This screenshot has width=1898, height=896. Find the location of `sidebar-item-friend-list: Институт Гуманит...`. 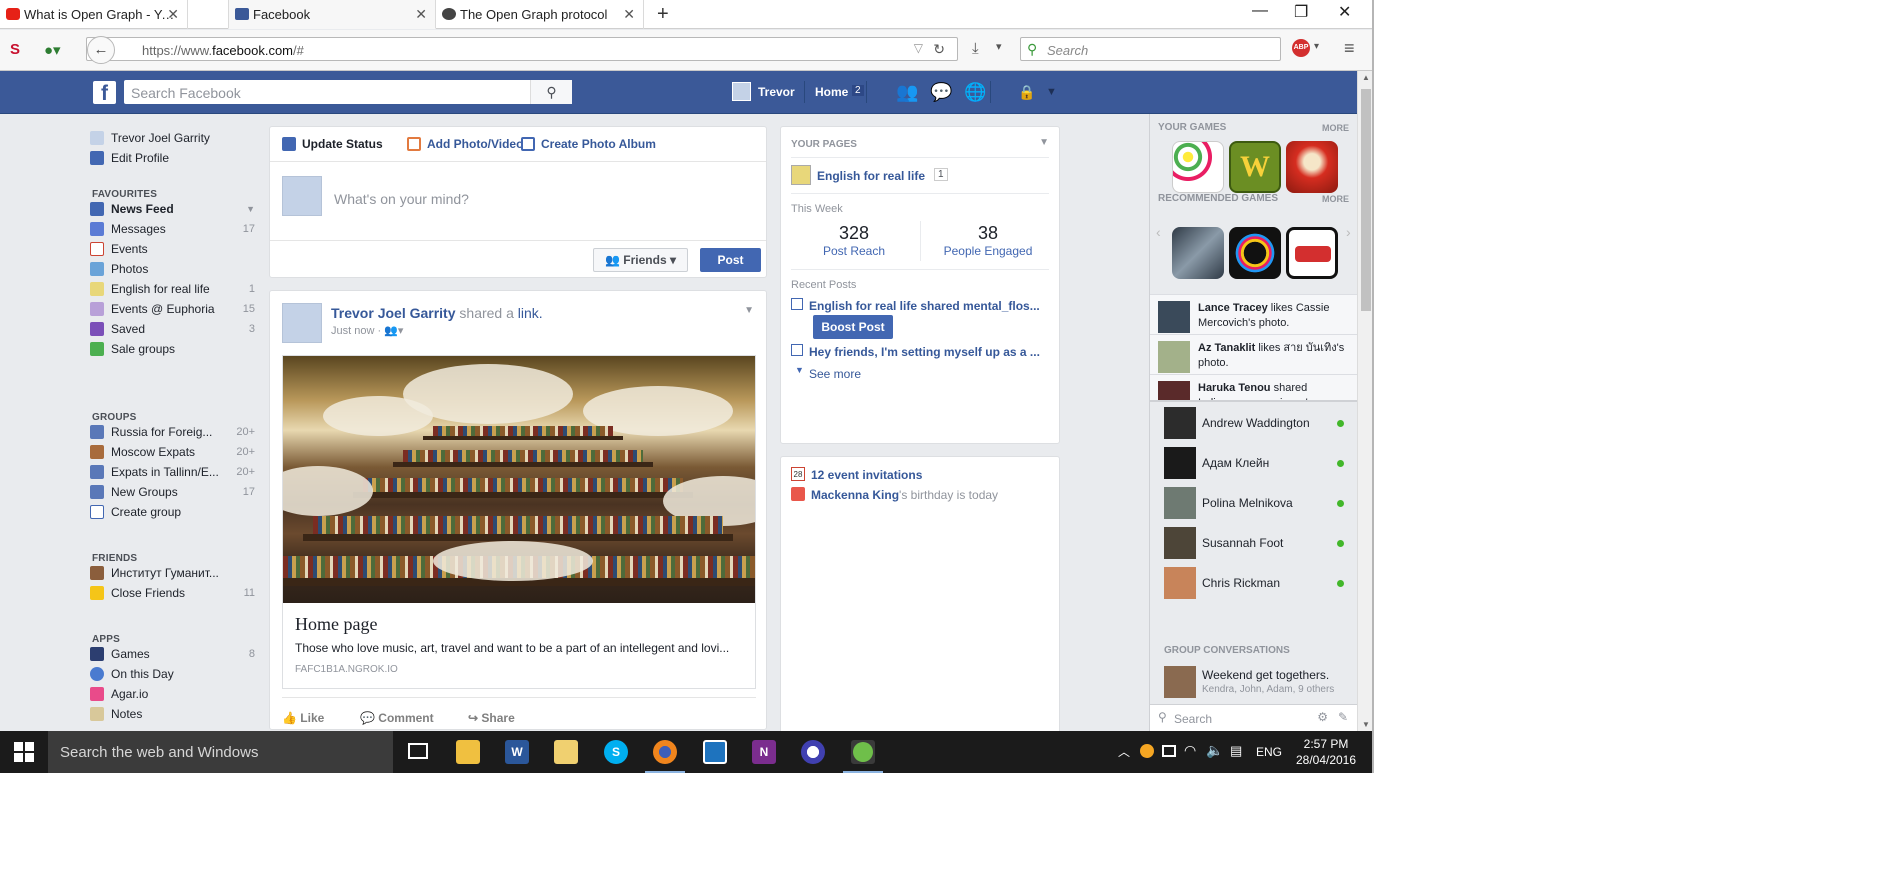

sidebar-item-friend-list: Институт Гуманит... is located at coordinates (172, 573).